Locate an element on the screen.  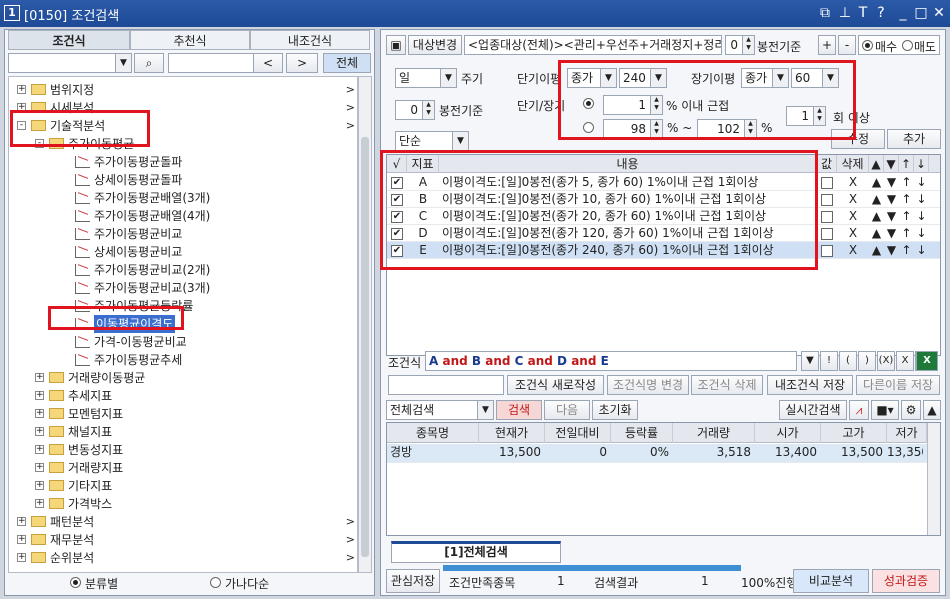
range-to-spinner: 102 ▲ ▼ is located at coordinates (727, 129).